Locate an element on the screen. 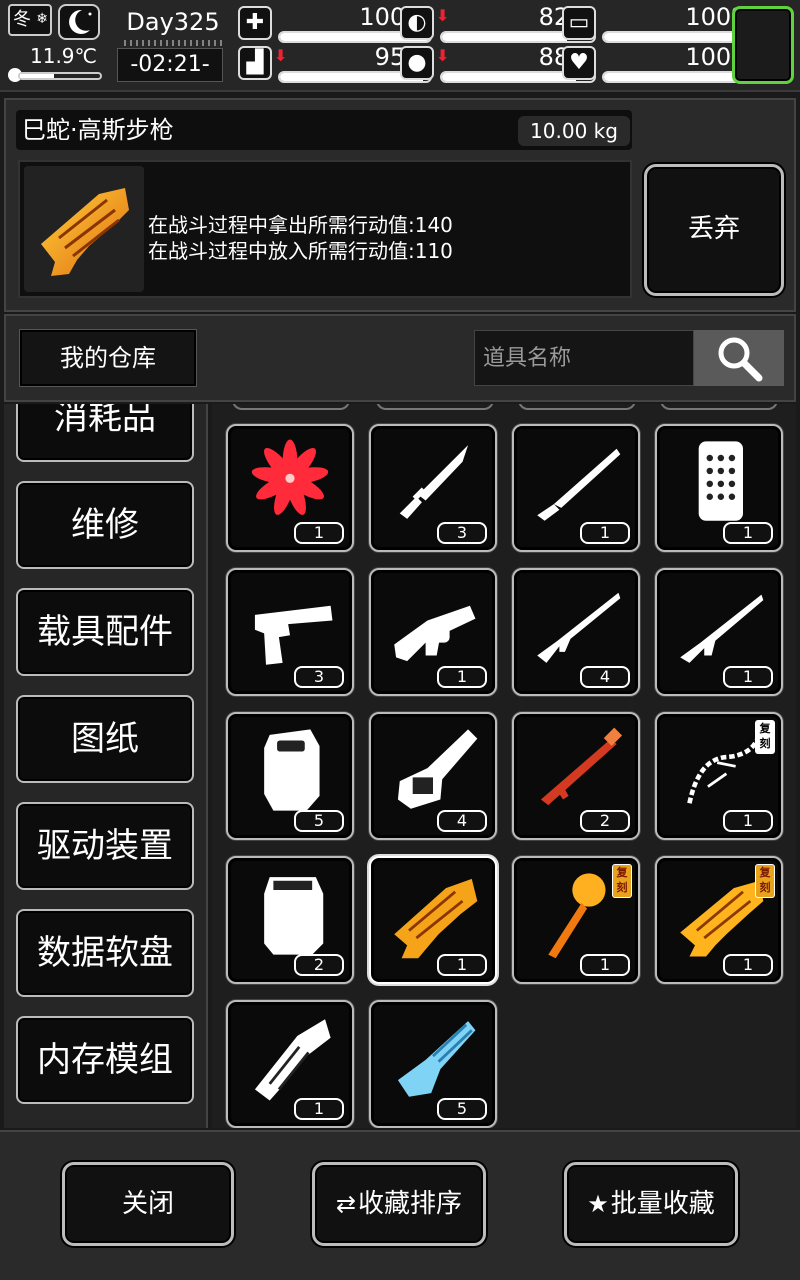 This screenshot has height=1280, width=800. search-button is located at coordinates (739, 358).